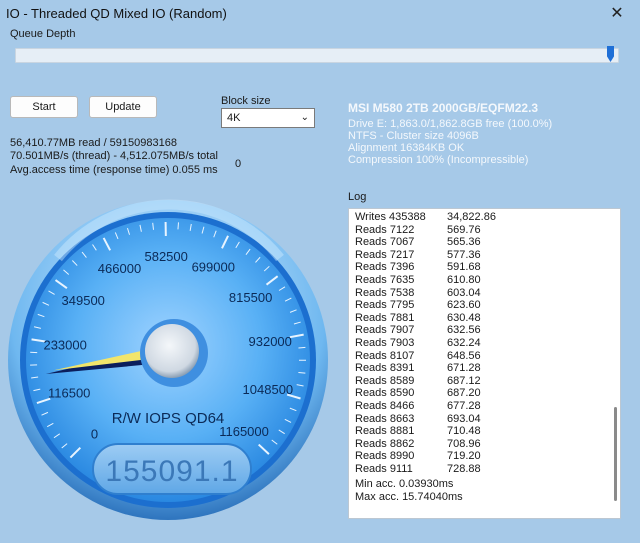  Describe the element at coordinates (418, 280) in the screenshot. I see `log-row: Reads 7635 610.80` at that location.